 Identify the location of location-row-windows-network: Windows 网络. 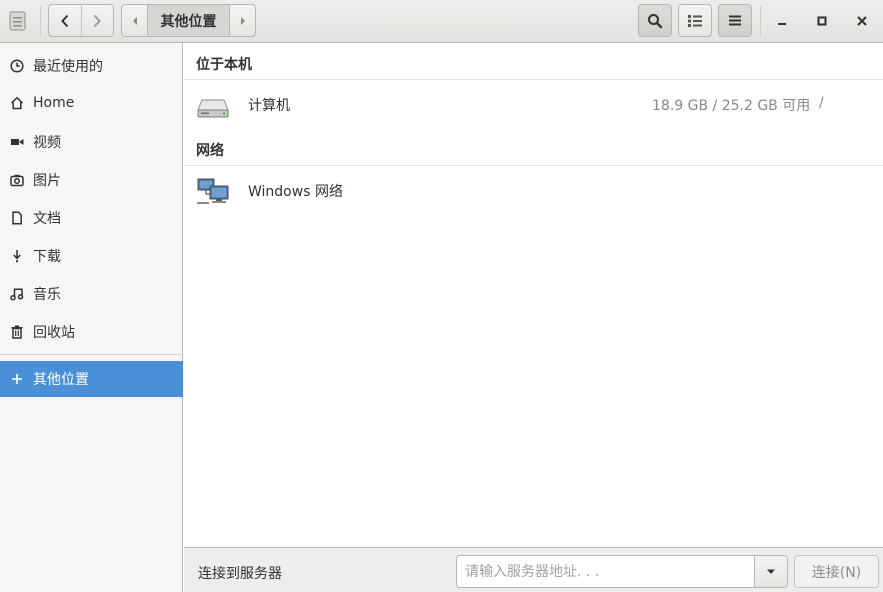
(533, 191).